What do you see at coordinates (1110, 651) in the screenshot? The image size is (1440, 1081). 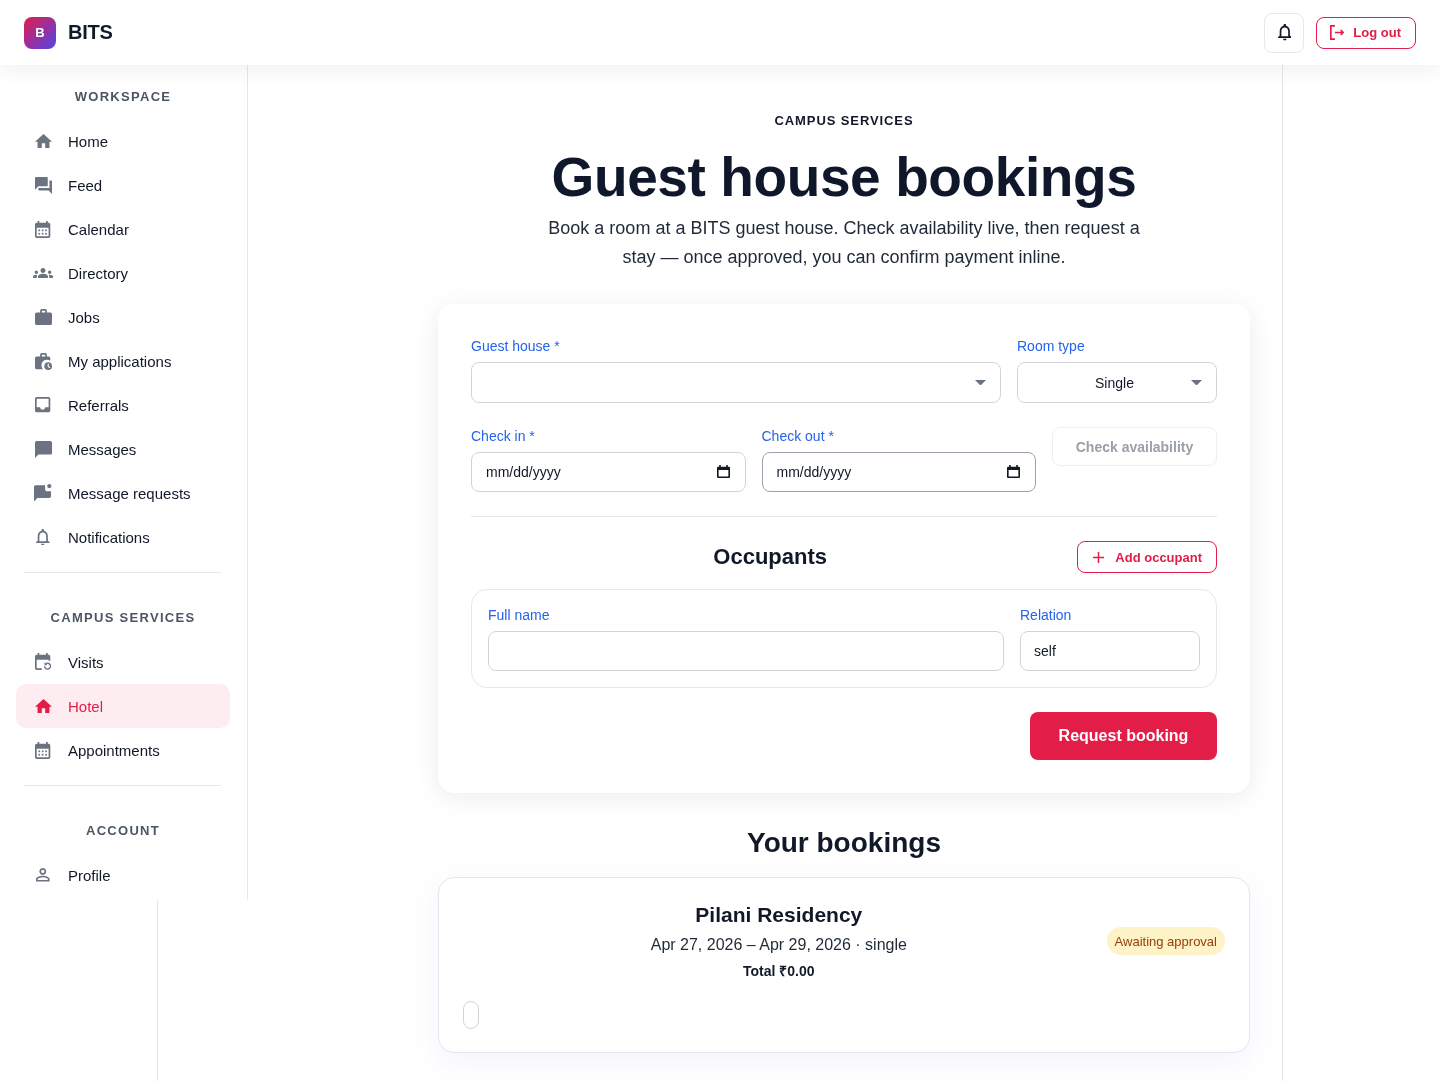 I see `relation-input: self` at bounding box center [1110, 651].